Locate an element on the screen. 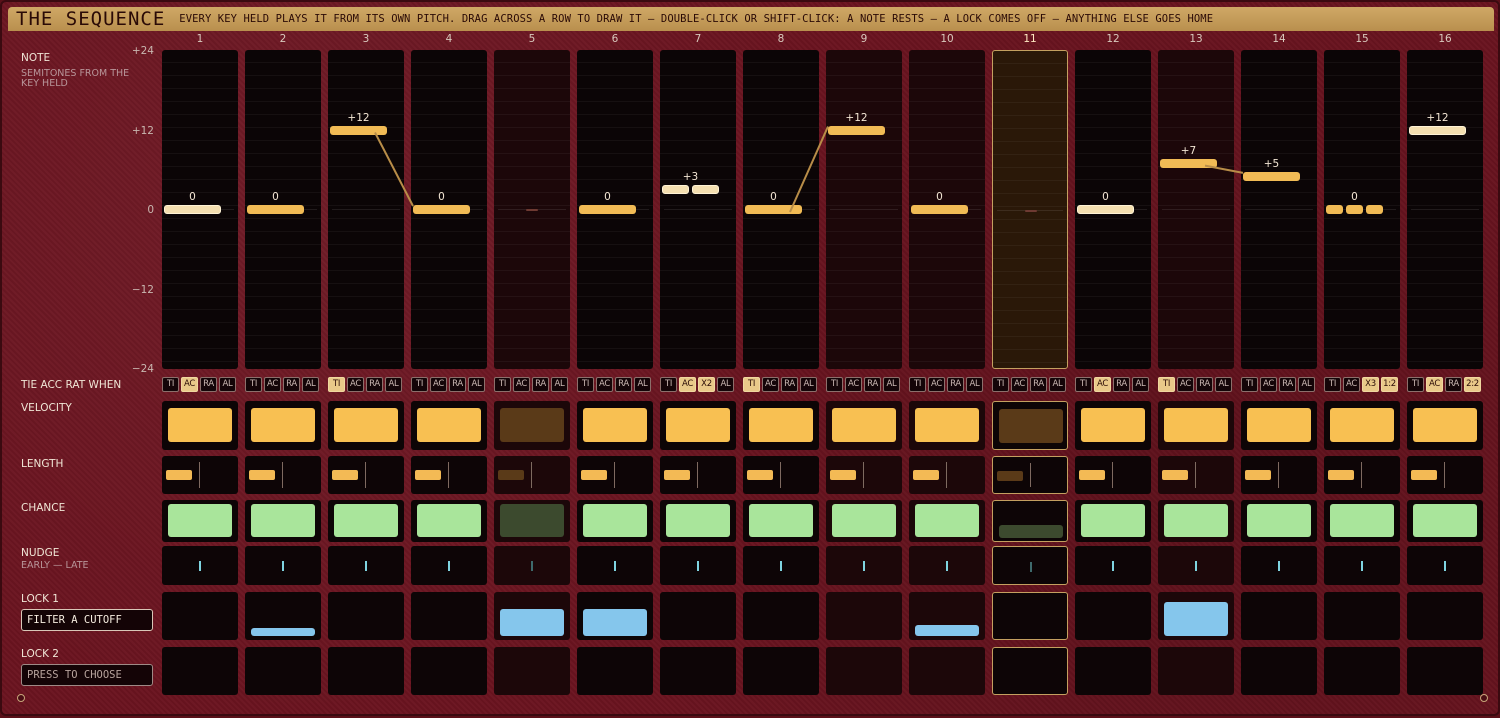 The height and width of the screenshot is (718, 1500). lock1-parameter-select: FILTER A CUTOFF is located at coordinates (87, 620).